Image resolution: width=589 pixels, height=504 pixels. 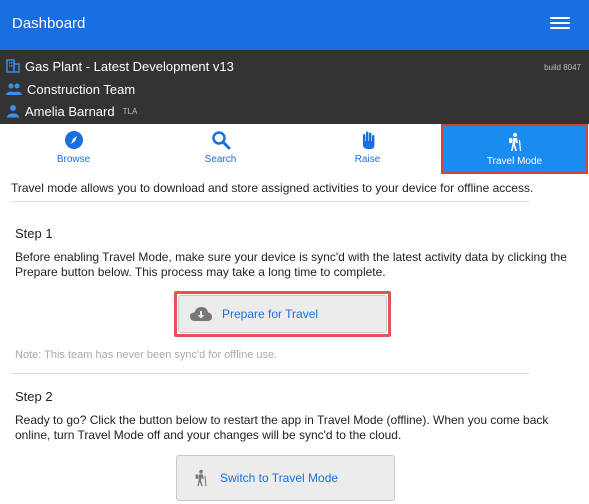 I want to click on step2-heading: Step 2, so click(x=34, y=396).